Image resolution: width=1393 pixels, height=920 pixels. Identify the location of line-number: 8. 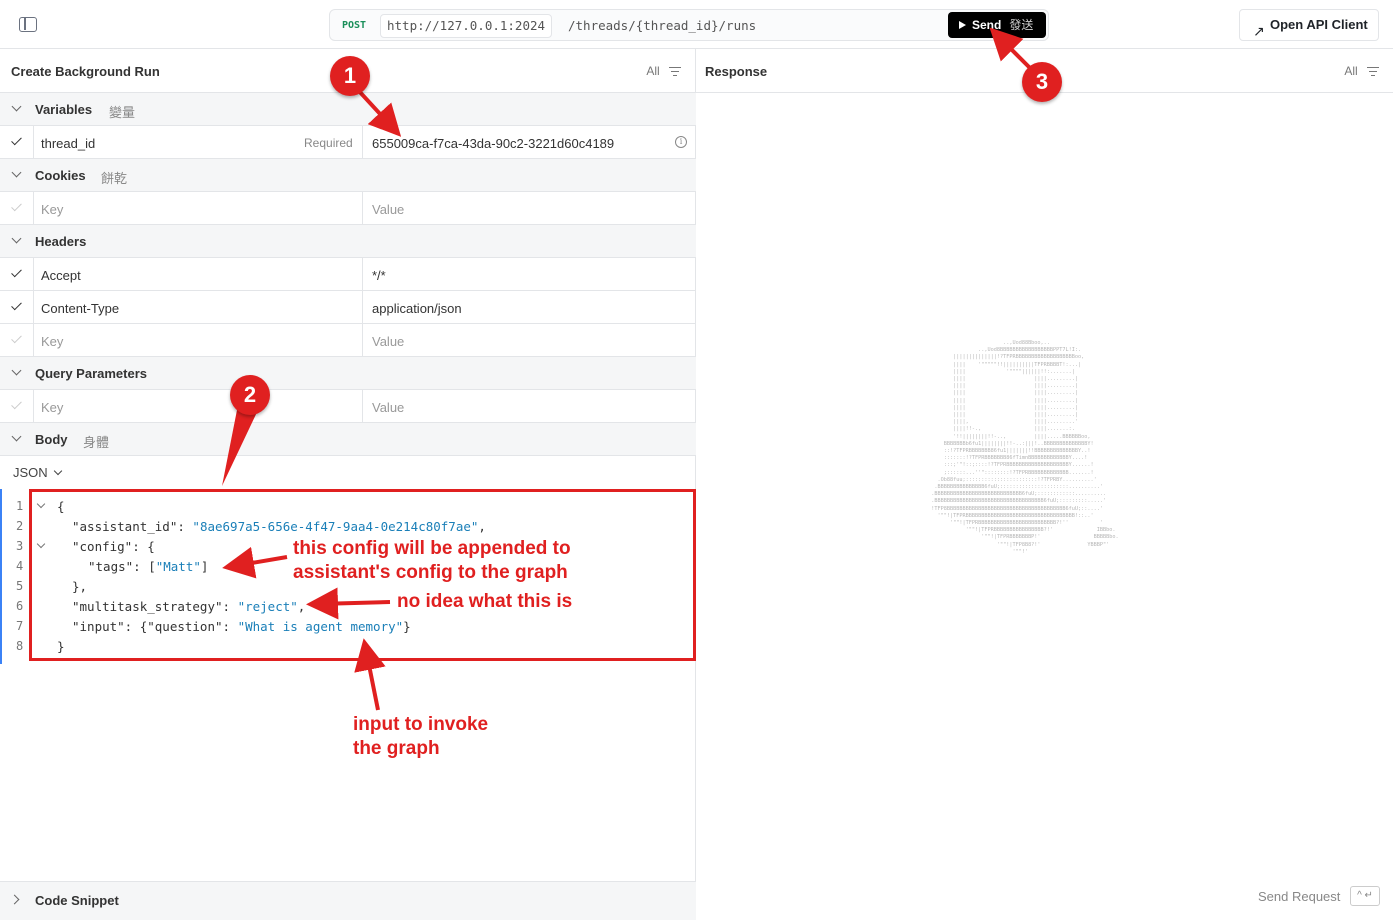
(20, 646).